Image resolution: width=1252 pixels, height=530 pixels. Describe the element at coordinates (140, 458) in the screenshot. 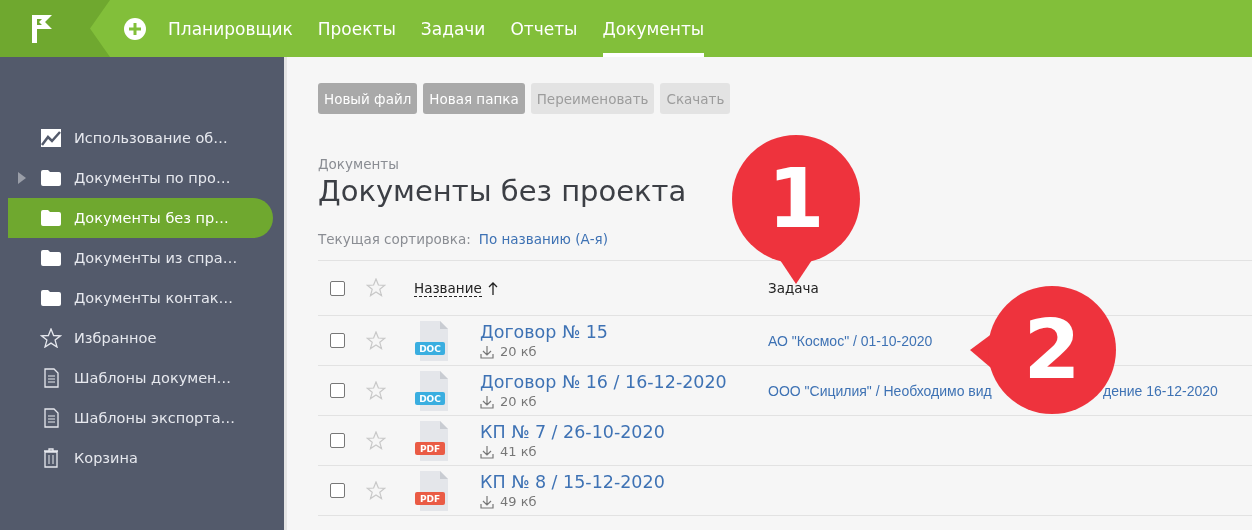

I see `sidebar-item: Корзина` at that location.